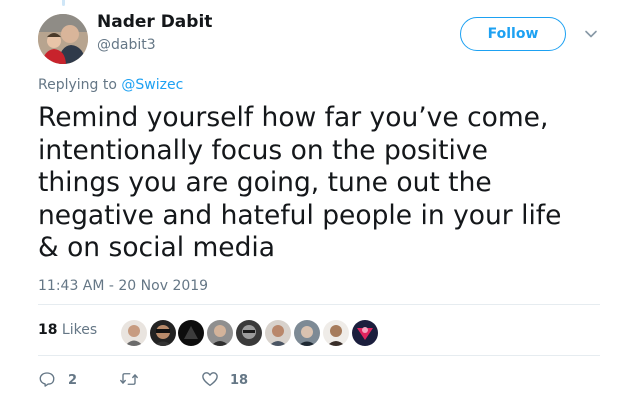  Describe the element at coordinates (210, 379) in the screenshot. I see `heart-icon` at that location.